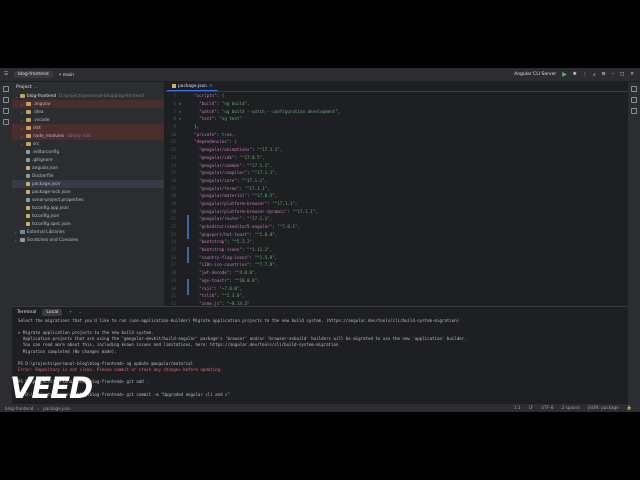  I want to click on debug-icon: ✱, so click(575, 74).